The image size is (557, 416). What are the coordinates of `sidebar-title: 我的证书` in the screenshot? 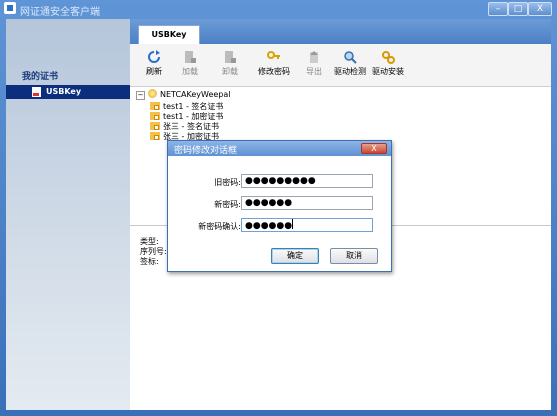 It's located at (40, 77).